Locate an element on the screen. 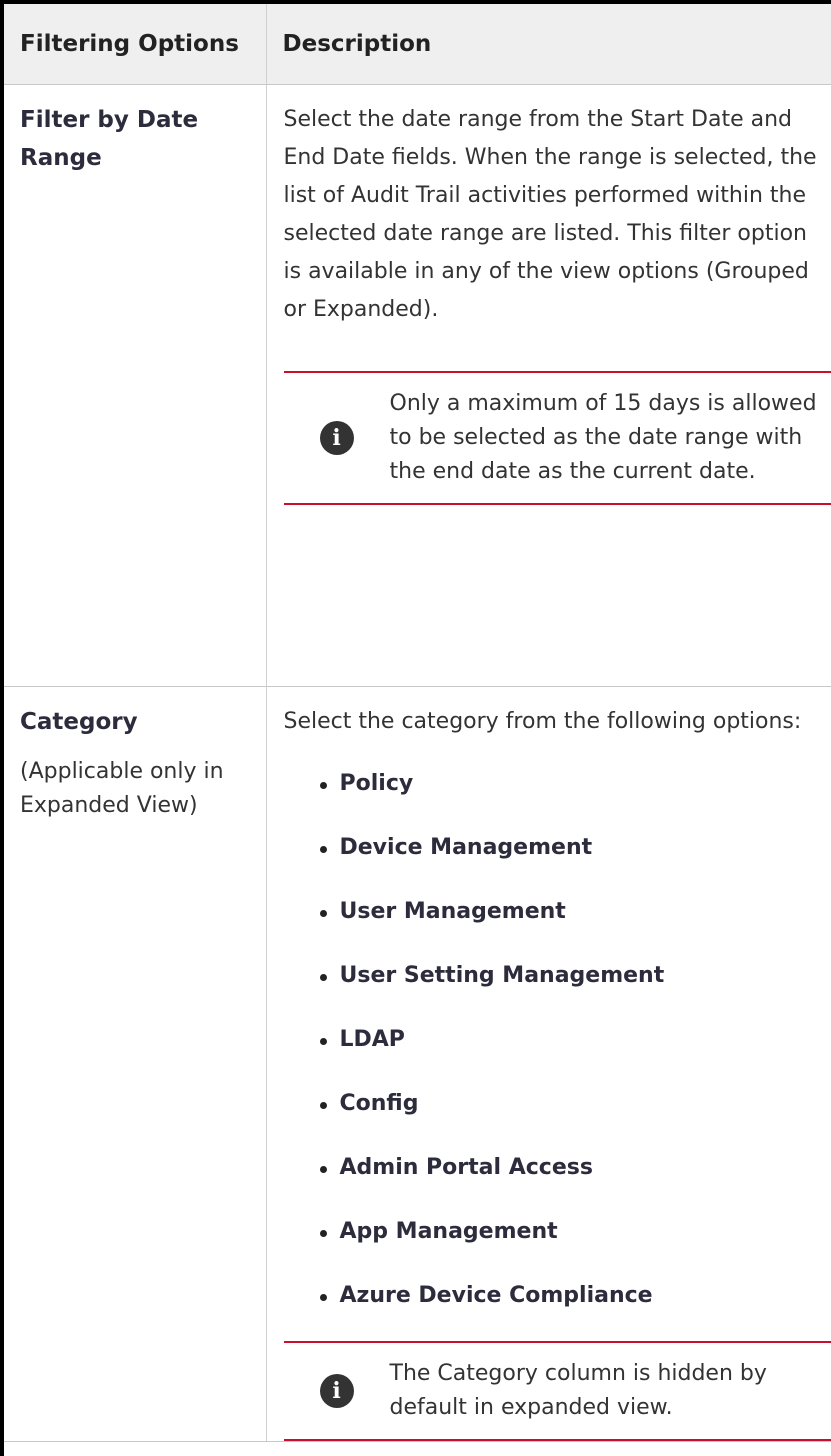 This screenshot has width=831, height=1456. list-item: App Management is located at coordinates (570, 1232).